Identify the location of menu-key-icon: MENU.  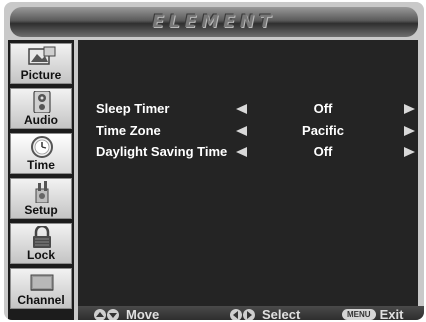
(359, 314).